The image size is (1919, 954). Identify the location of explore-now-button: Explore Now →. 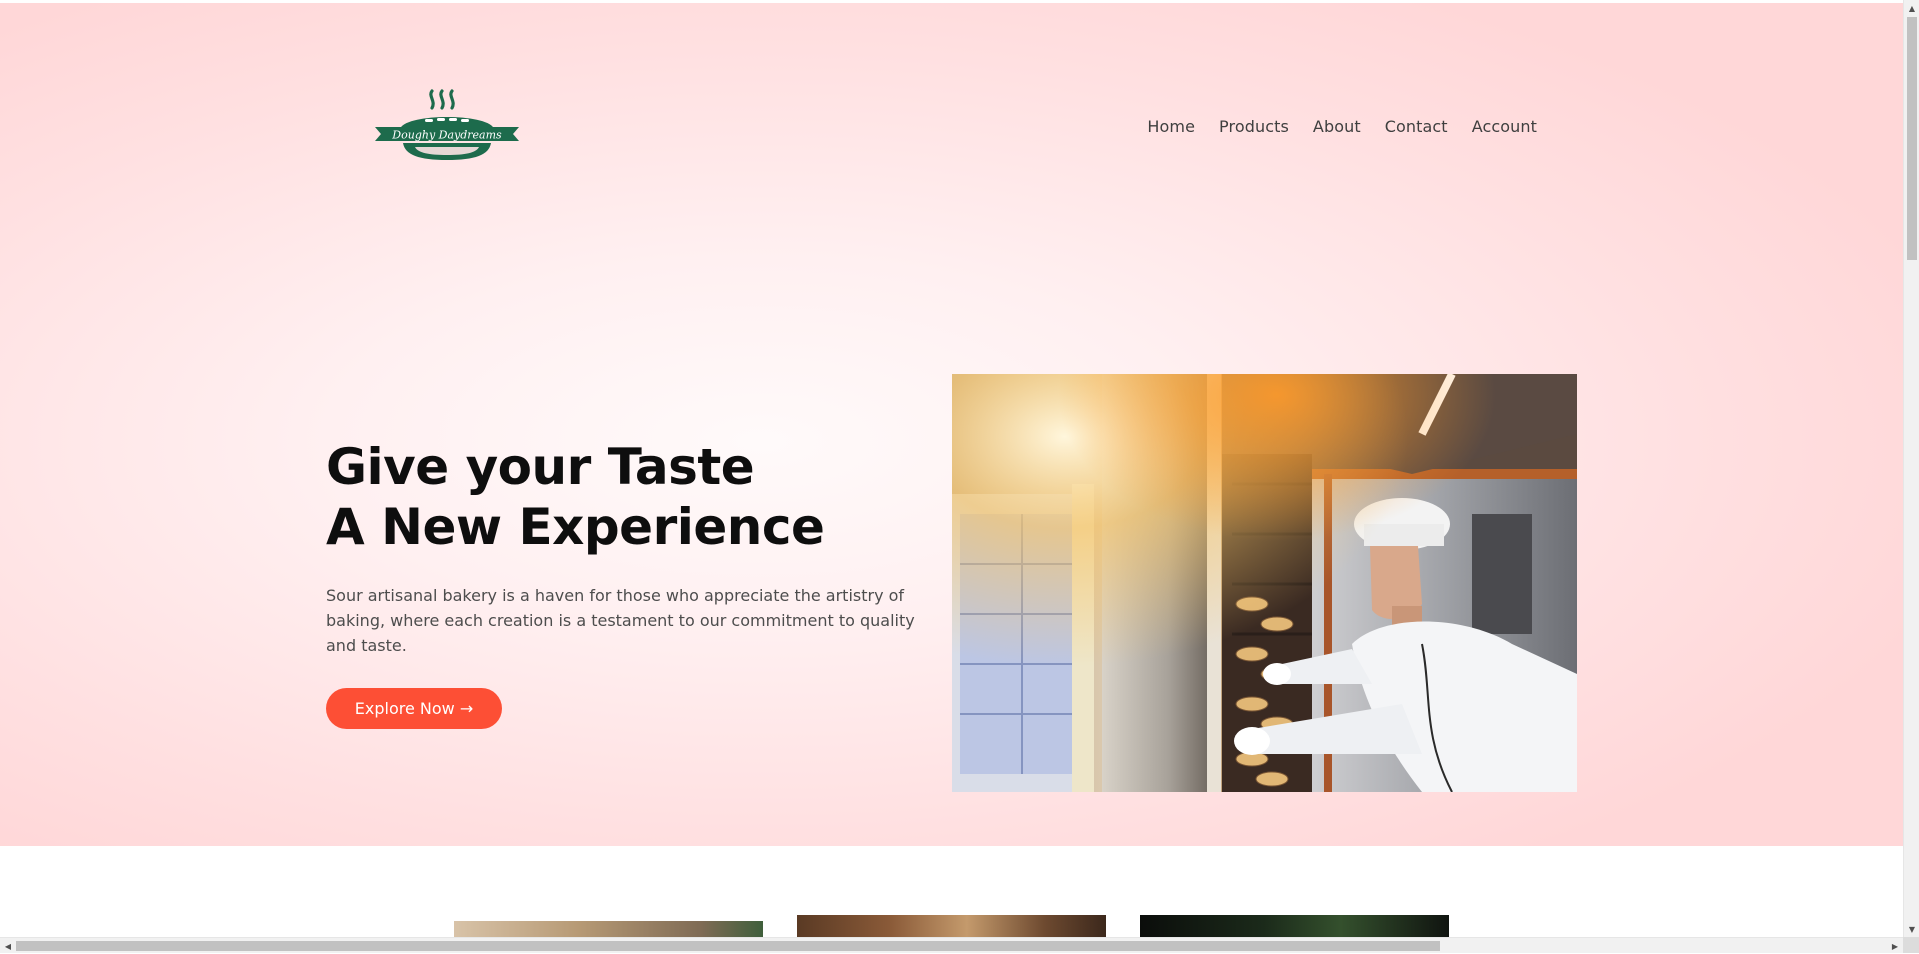
(414, 708).